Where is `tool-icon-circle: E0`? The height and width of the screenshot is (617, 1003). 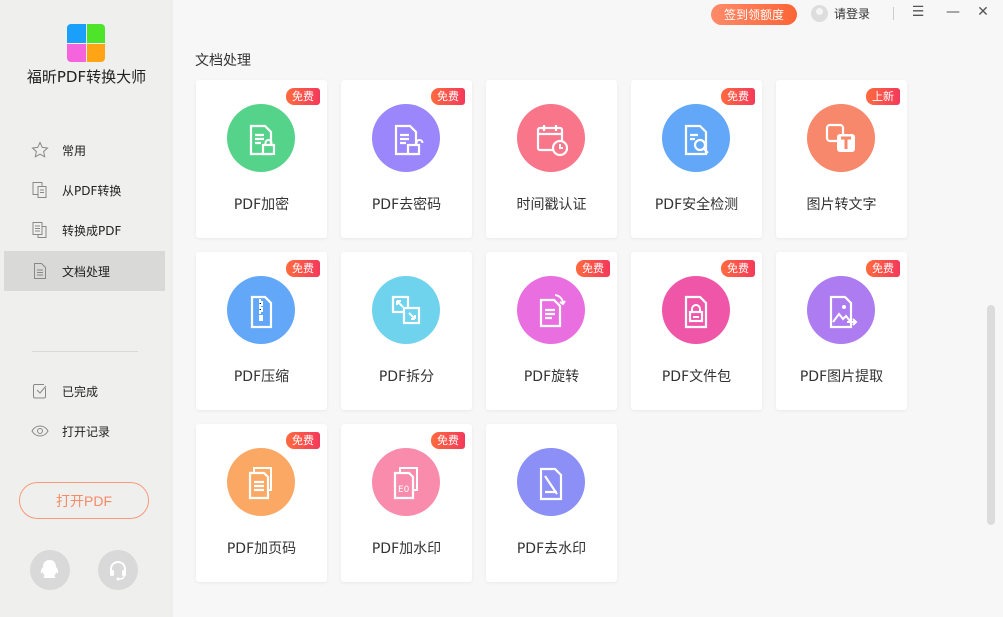
tool-icon-circle: E0 is located at coordinates (406, 482).